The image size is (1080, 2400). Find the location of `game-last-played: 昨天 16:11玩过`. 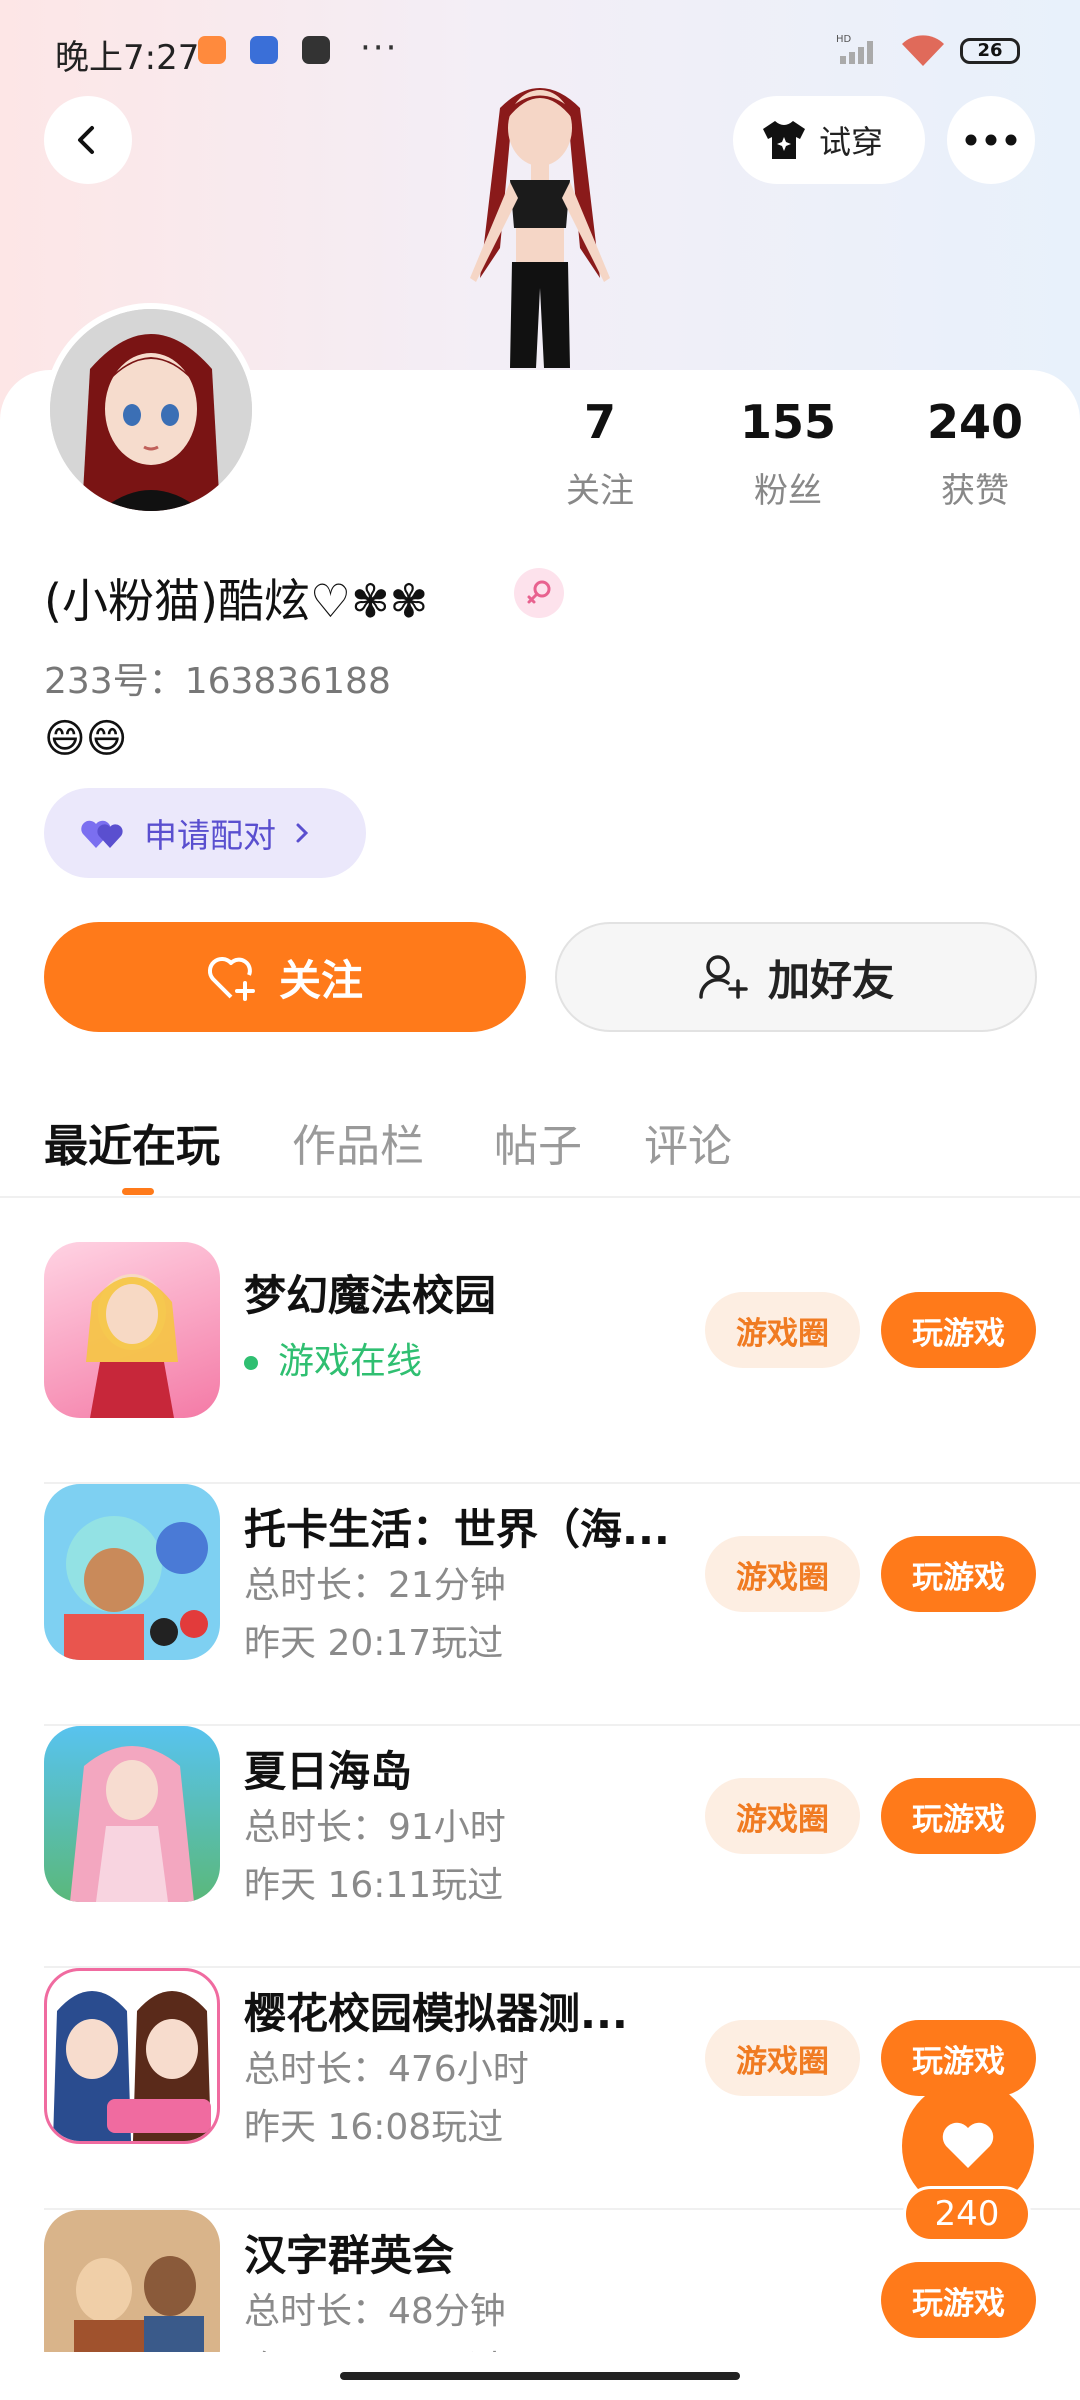

game-last-played: 昨天 16:11玩过 is located at coordinates (374, 1885).